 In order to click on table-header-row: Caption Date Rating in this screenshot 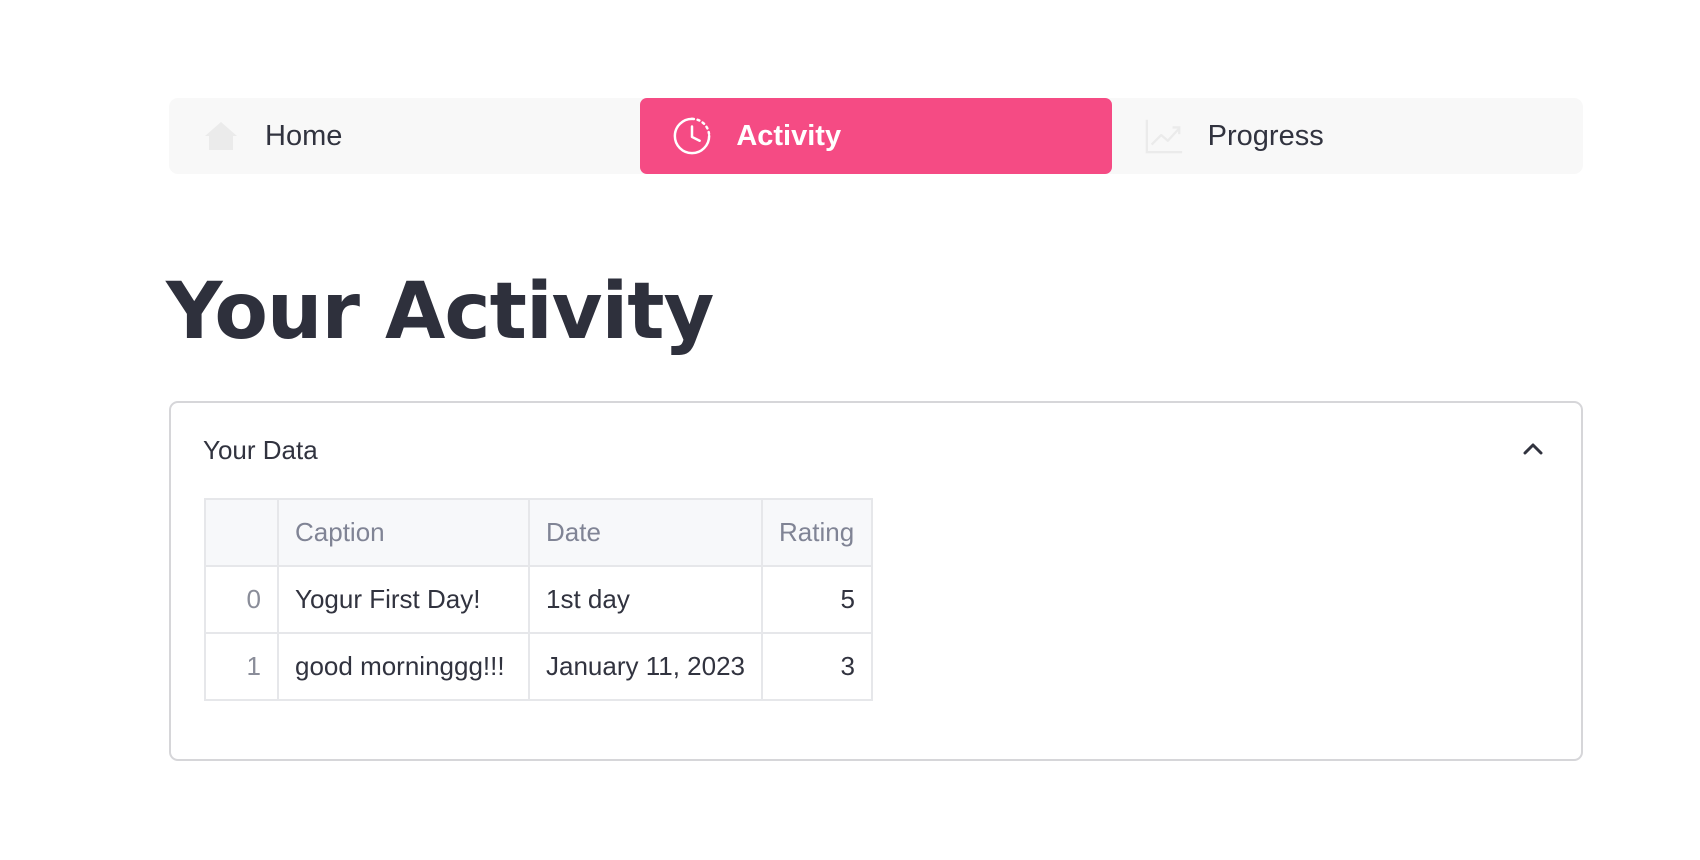, I will do `click(538, 532)`.